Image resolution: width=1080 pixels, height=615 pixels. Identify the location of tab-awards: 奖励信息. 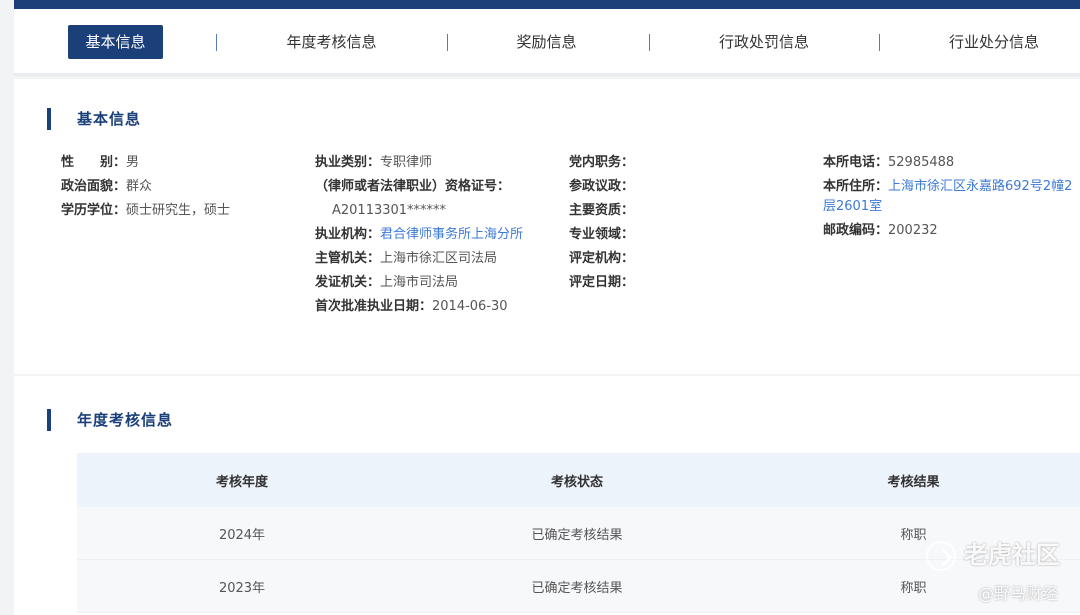
(546, 42).